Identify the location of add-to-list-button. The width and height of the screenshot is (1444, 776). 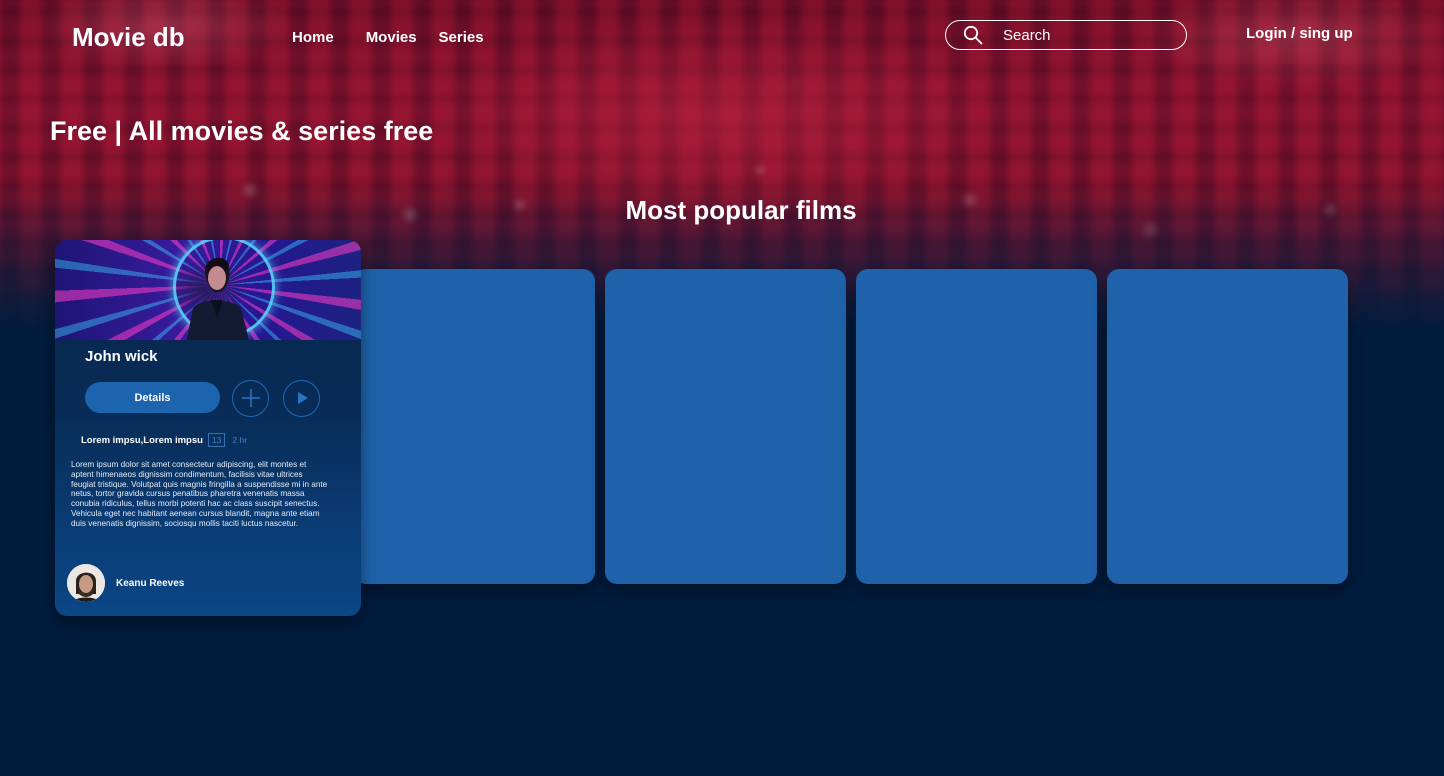
(250, 398).